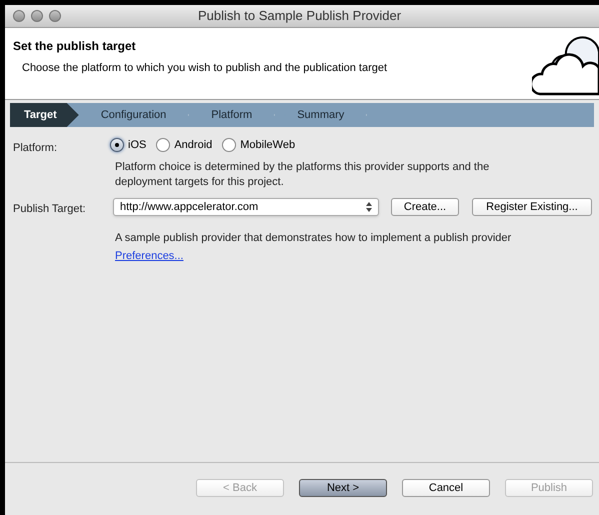  Describe the element at coordinates (55, 16) in the screenshot. I see `zoom-icon` at that location.